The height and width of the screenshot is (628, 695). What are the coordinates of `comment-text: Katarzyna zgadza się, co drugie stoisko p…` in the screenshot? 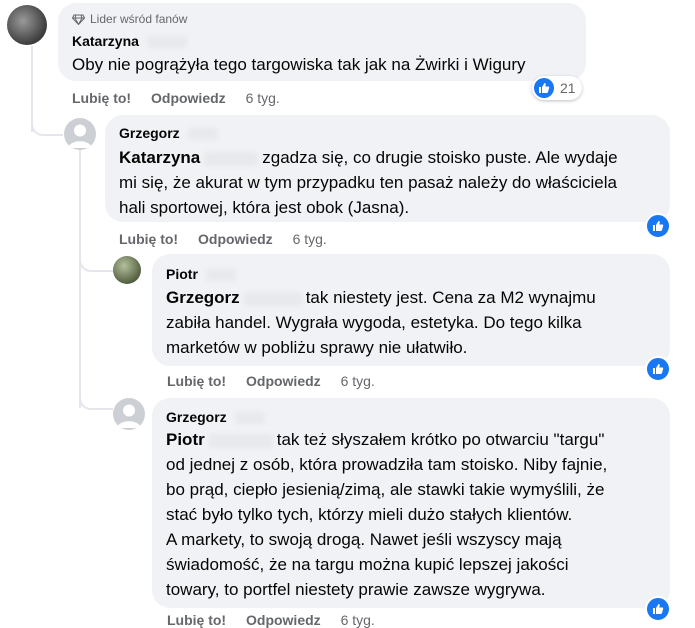 It's located at (391, 182).